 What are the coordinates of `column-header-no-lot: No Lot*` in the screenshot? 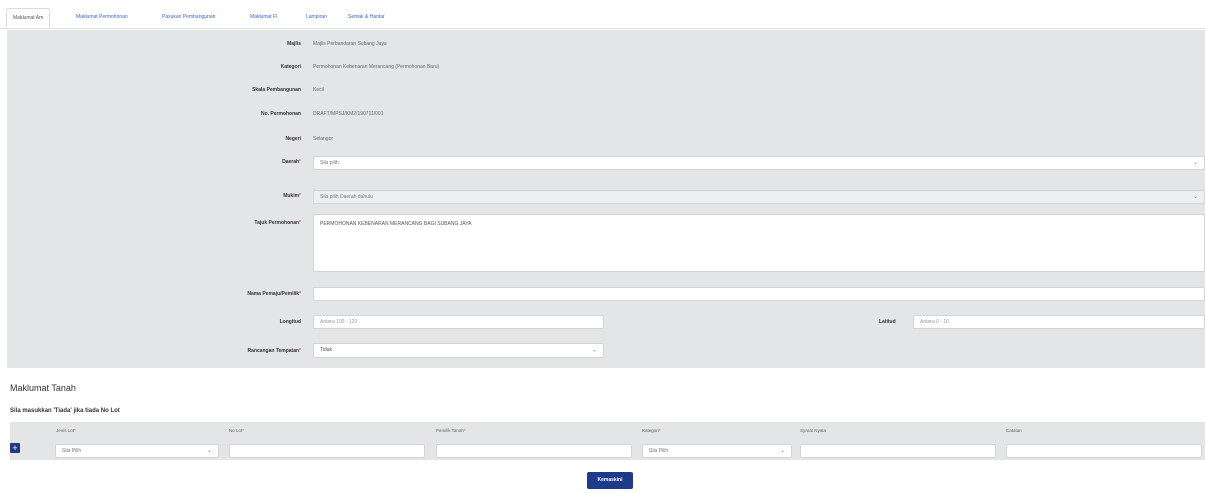 It's located at (236, 430).